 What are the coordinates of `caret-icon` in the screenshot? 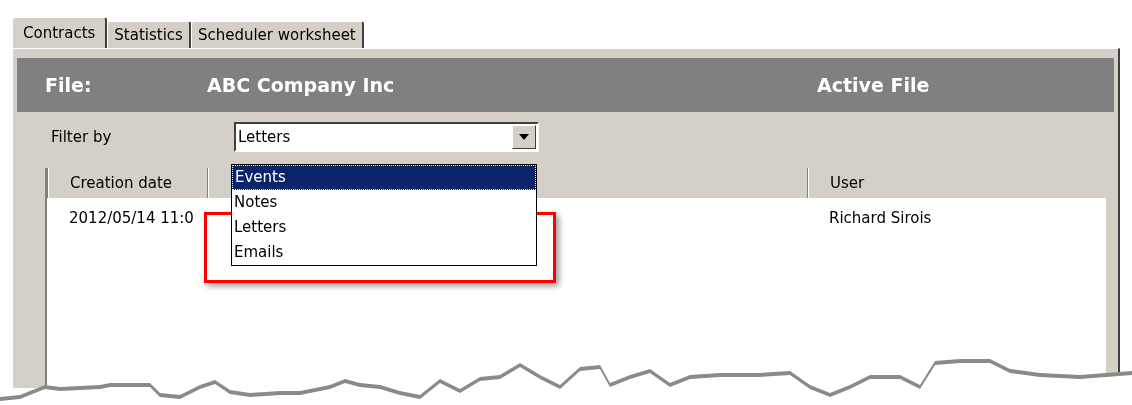 It's located at (524, 137).